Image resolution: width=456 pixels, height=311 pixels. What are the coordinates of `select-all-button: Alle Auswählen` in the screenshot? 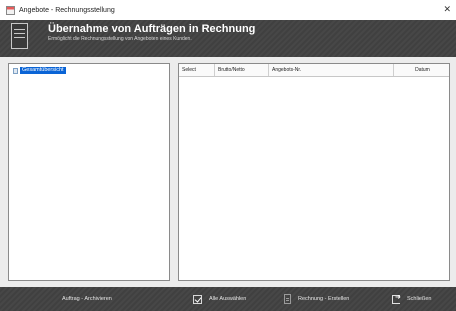 It's located at (219, 299).